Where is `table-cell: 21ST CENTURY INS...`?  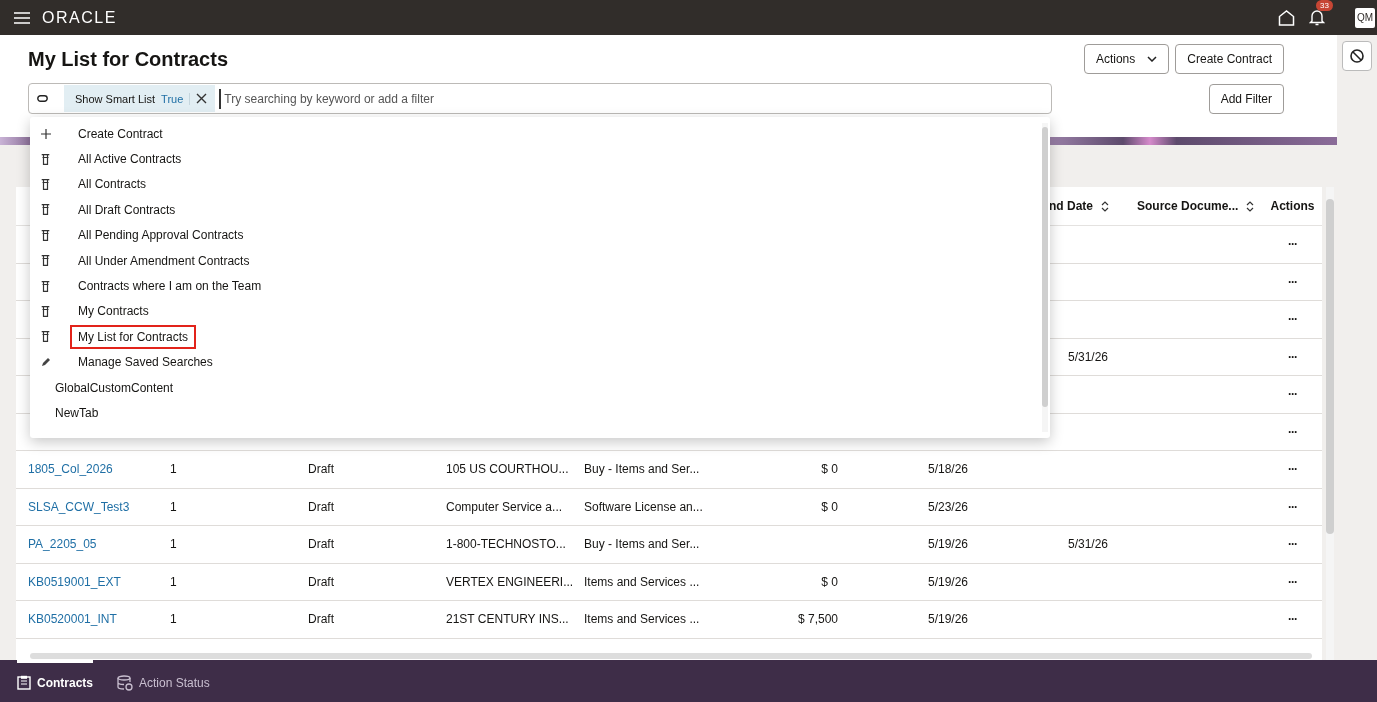
table-cell: 21ST CENTURY INS... is located at coordinates (507, 619).